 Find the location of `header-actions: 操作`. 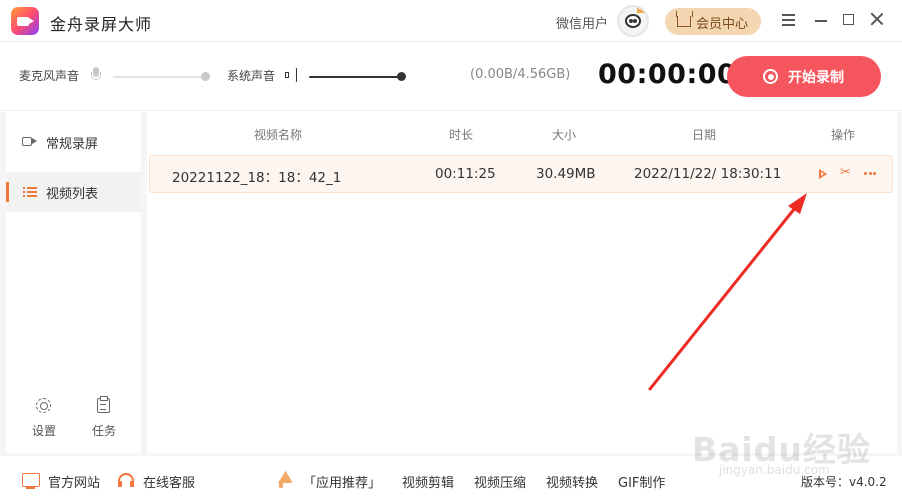

header-actions: 操作 is located at coordinates (843, 135).